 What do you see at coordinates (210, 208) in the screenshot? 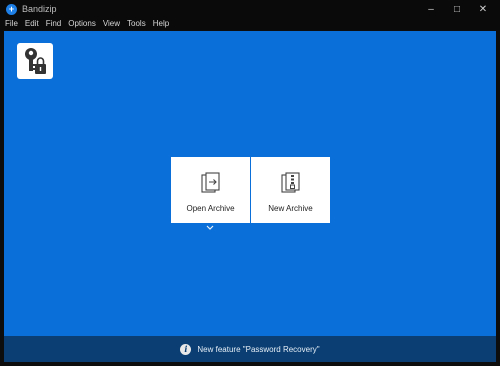
I see `open-archive-label: Open Archive` at bounding box center [210, 208].